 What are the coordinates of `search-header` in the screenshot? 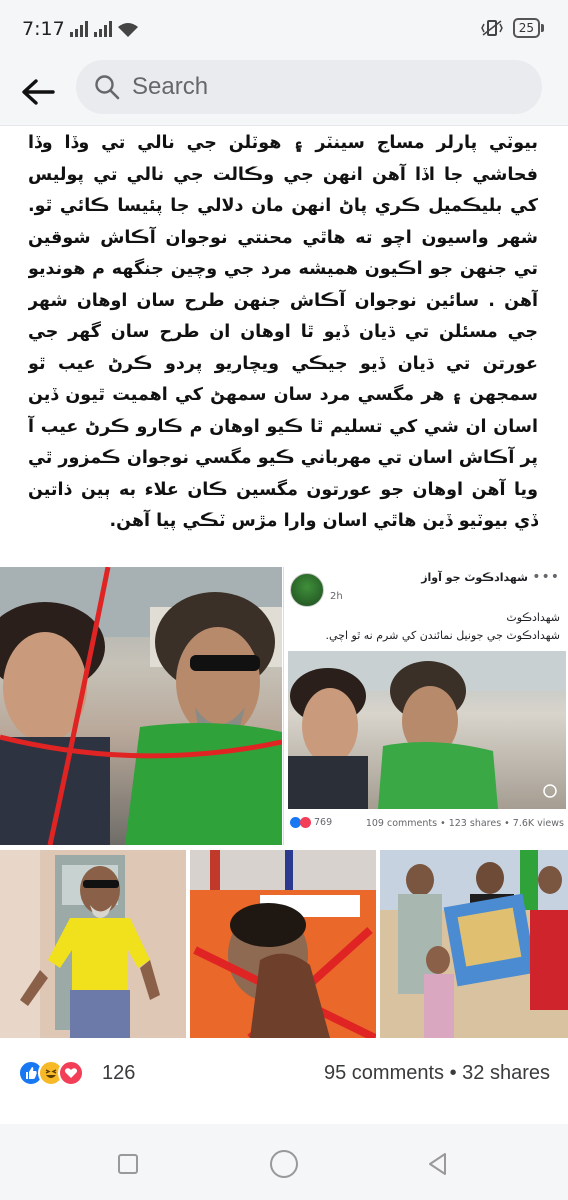 It's located at (284, 92).